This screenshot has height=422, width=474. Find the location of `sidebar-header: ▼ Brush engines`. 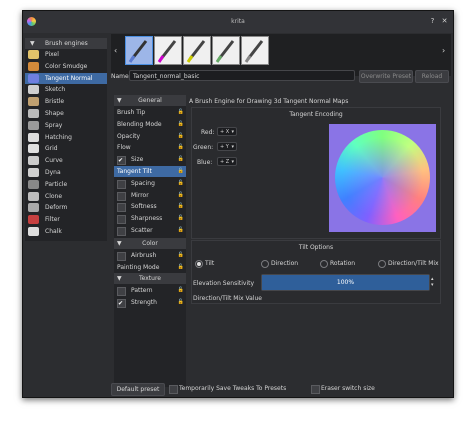

sidebar-header: ▼ Brush engines is located at coordinates (66, 43).